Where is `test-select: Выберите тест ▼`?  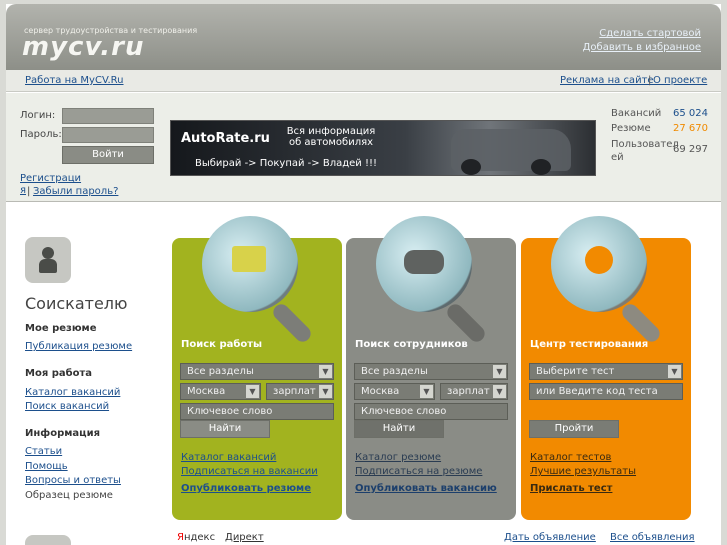
test-select: Выберите тест ▼ is located at coordinates (606, 371).